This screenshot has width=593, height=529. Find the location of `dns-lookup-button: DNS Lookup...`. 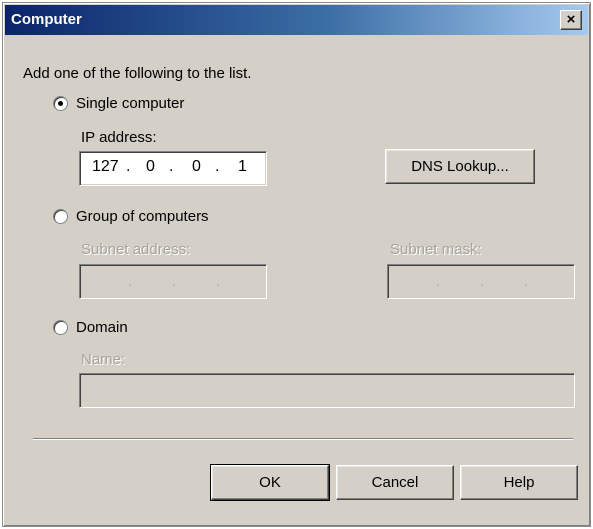

dns-lookup-button: DNS Lookup... is located at coordinates (460, 166).